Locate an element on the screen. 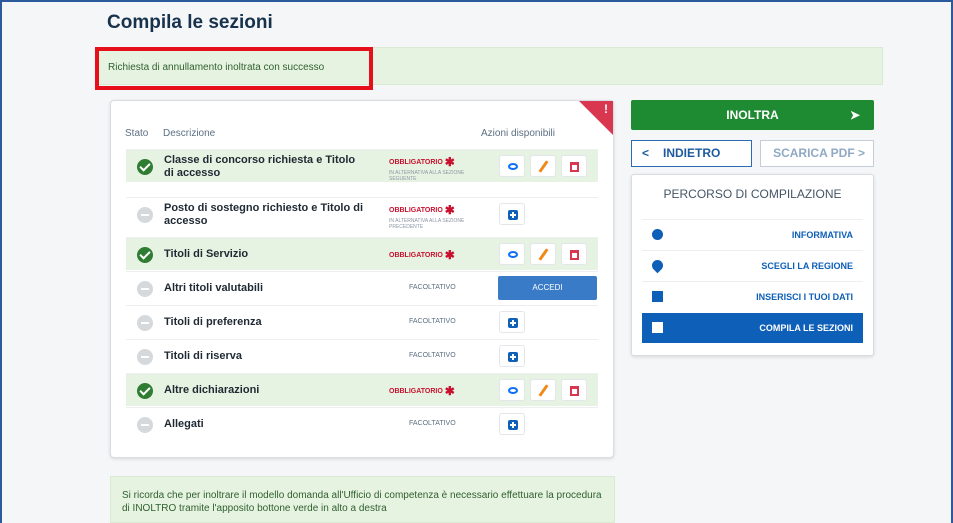 The width and height of the screenshot is (953, 523). row-title: Altre dichiarazioni is located at coordinates (212, 390).